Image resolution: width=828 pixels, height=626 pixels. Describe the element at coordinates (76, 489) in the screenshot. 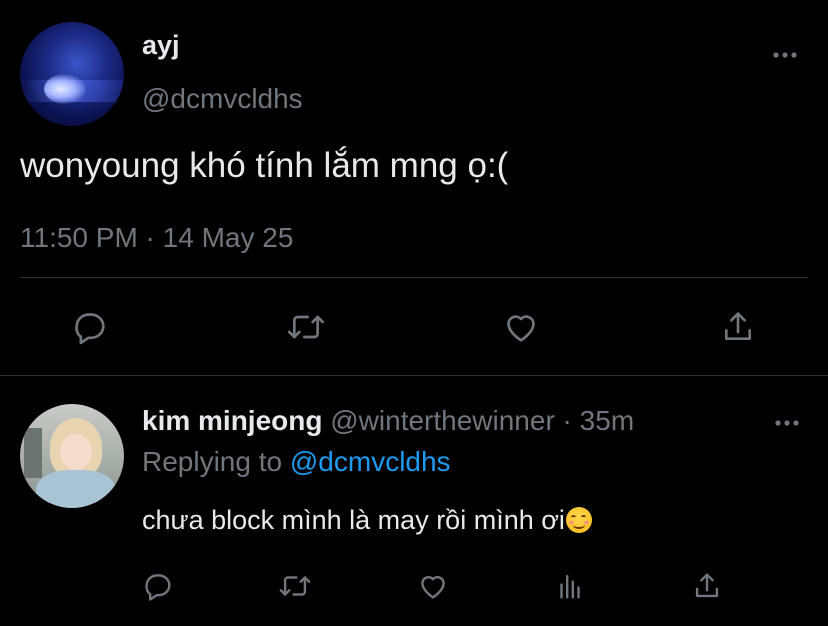

I see `avatar-body` at that location.